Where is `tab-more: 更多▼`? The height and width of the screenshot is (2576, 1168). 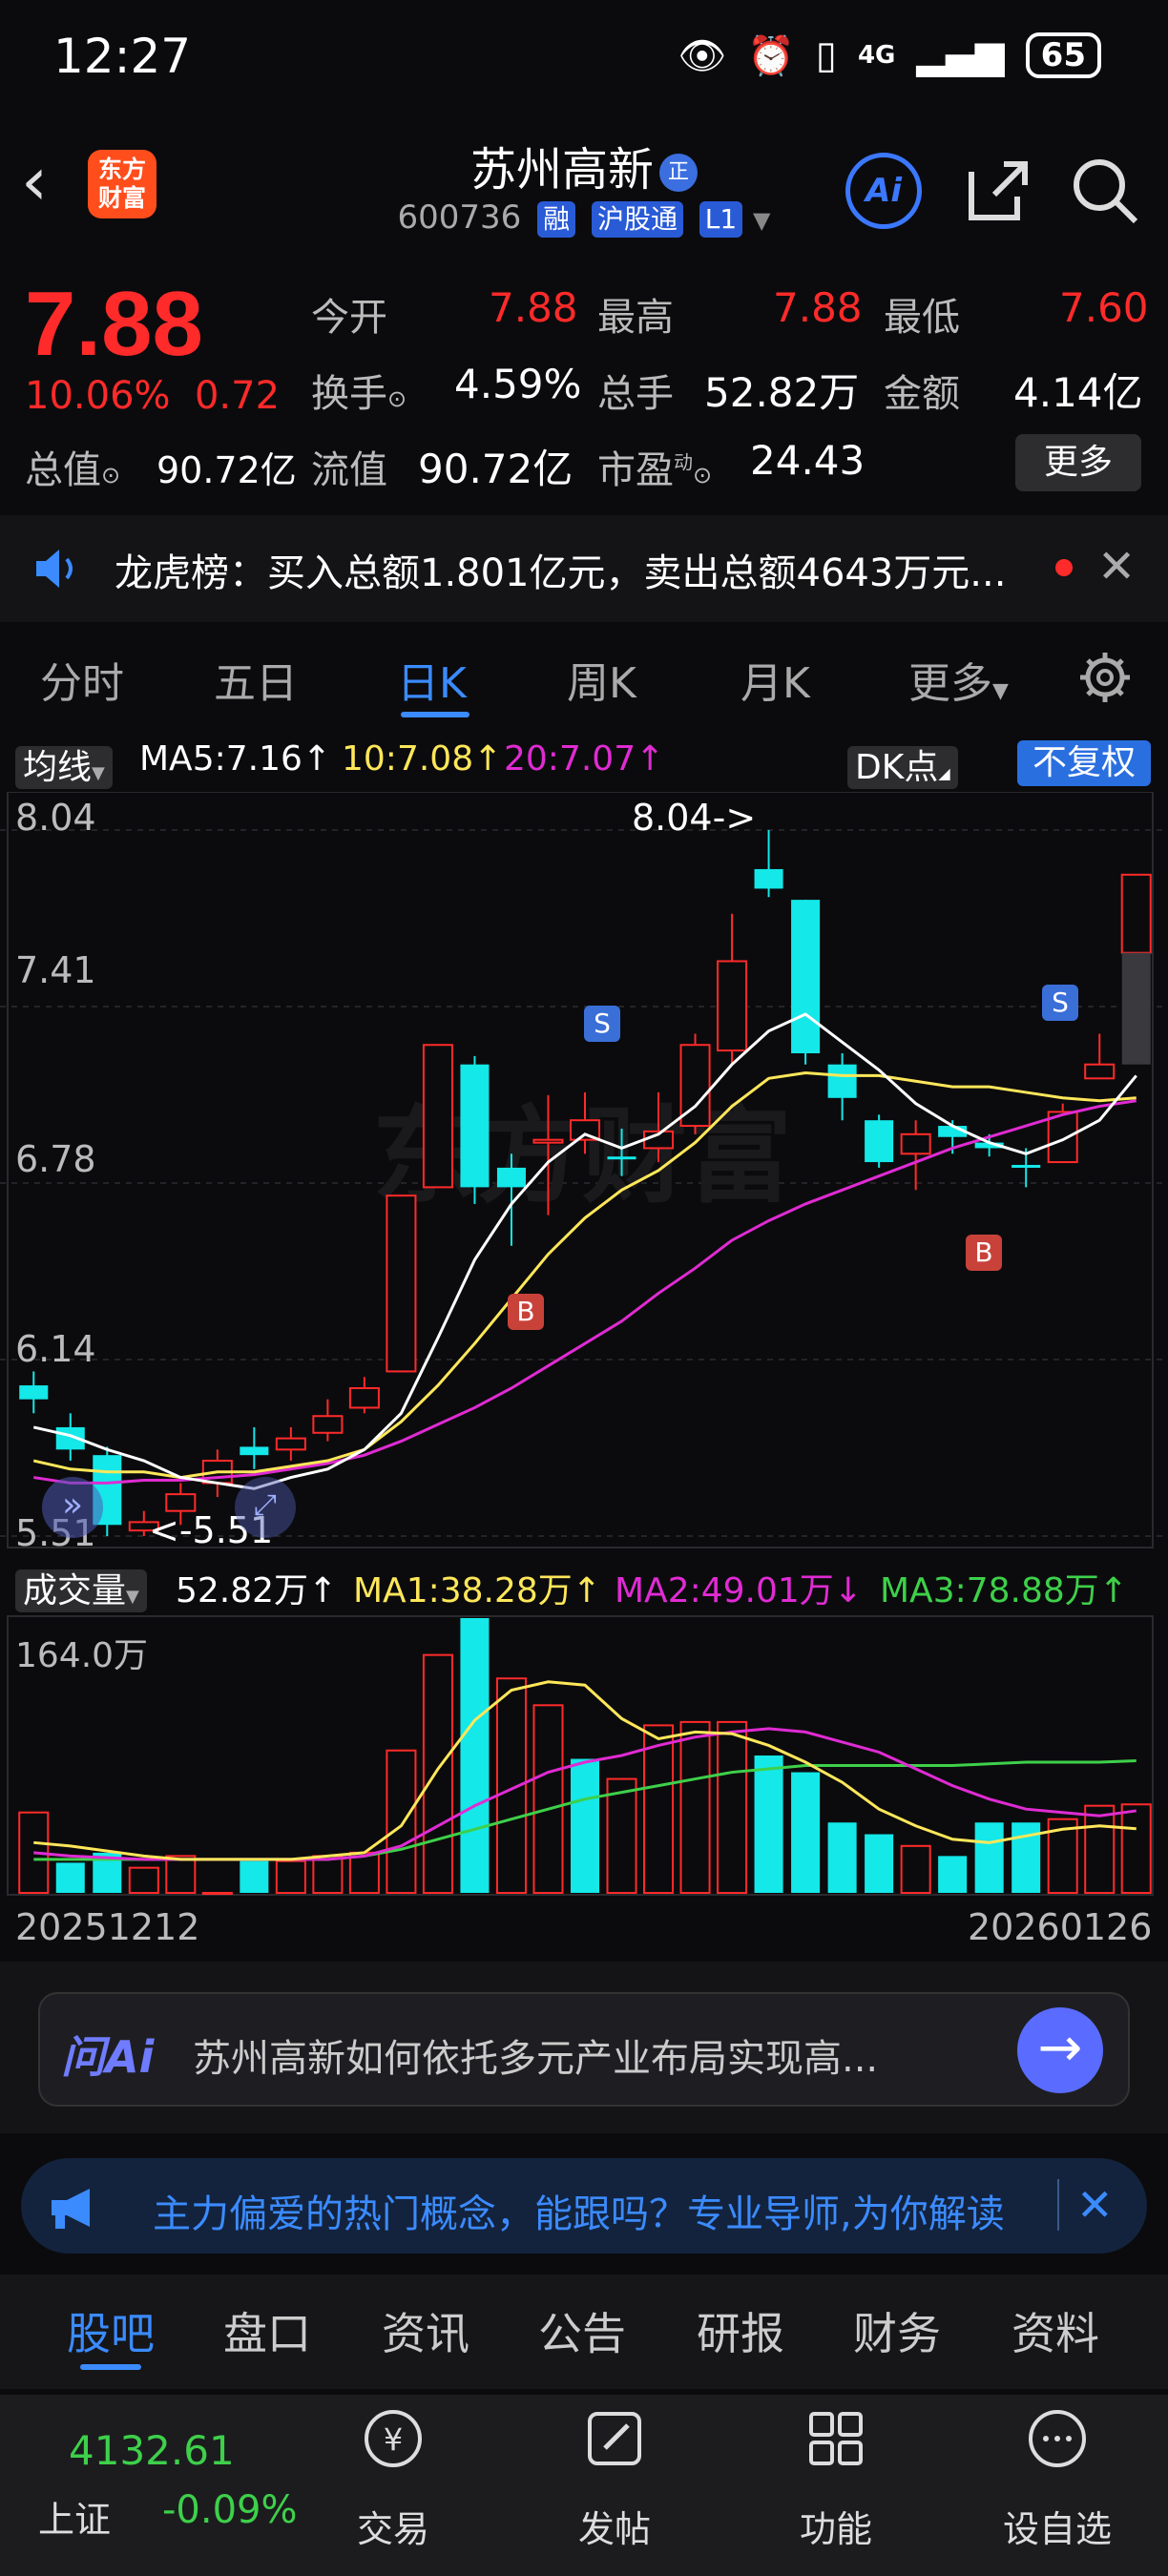
tab-more: 更多▼ is located at coordinates (958, 679).